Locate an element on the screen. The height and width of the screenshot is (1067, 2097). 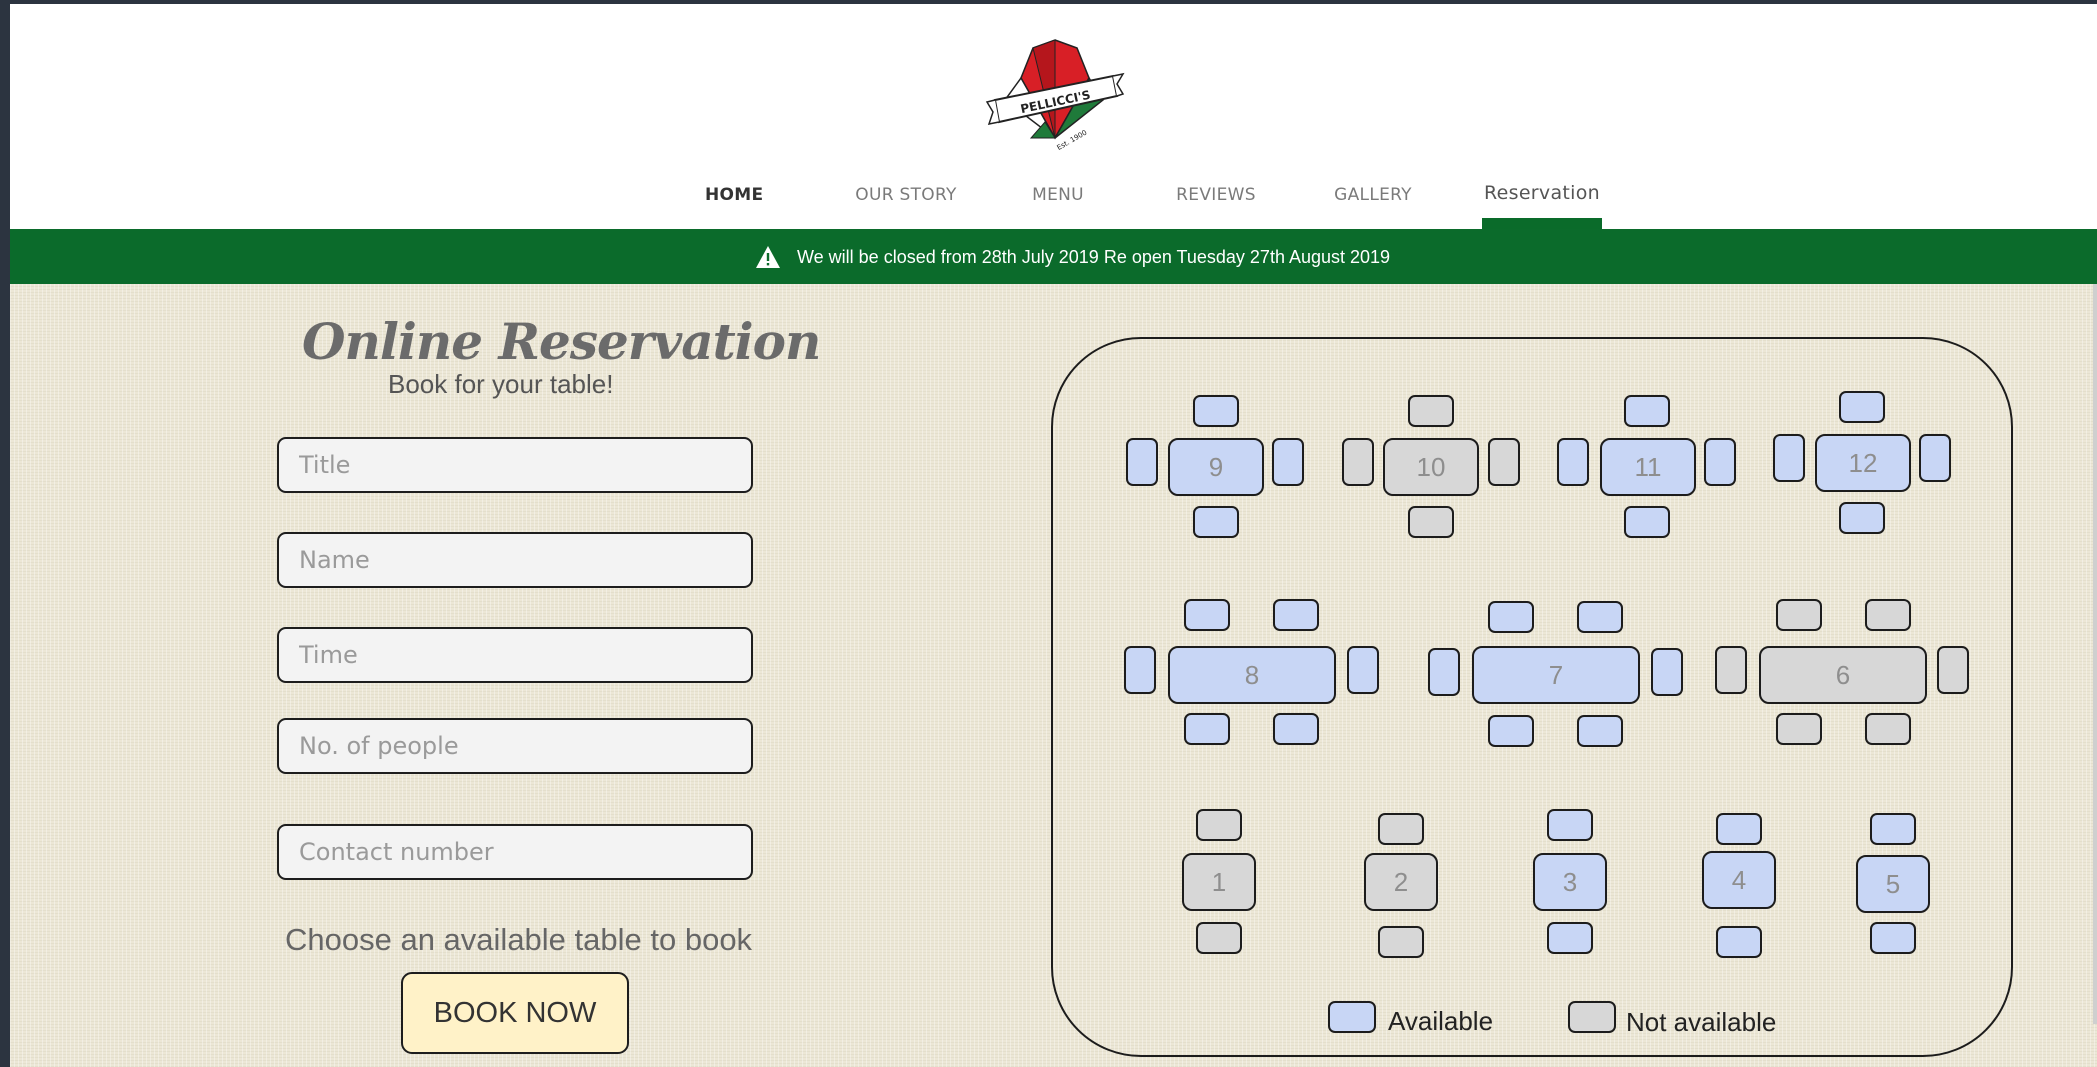
time-input is located at coordinates (515, 655).